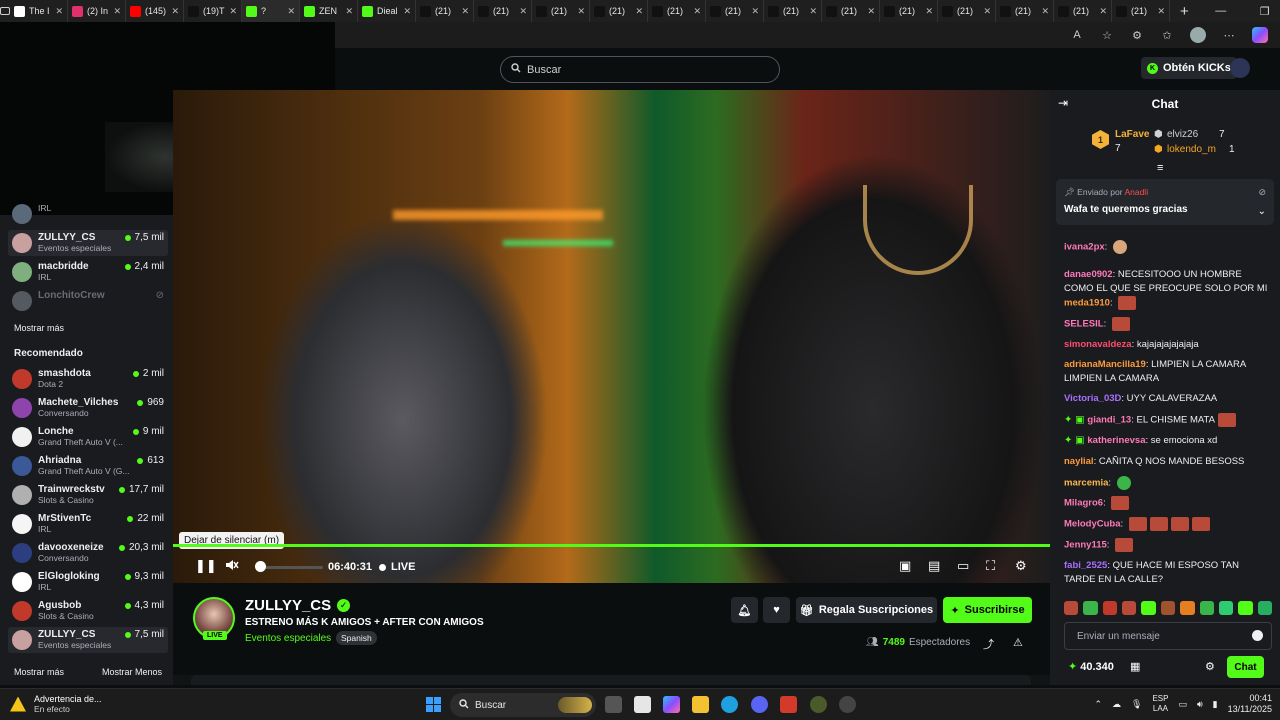  What do you see at coordinates (1098, 344) in the screenshot?
I see `chat-username: simonavaldeza` at bounding box center [1098, 344].